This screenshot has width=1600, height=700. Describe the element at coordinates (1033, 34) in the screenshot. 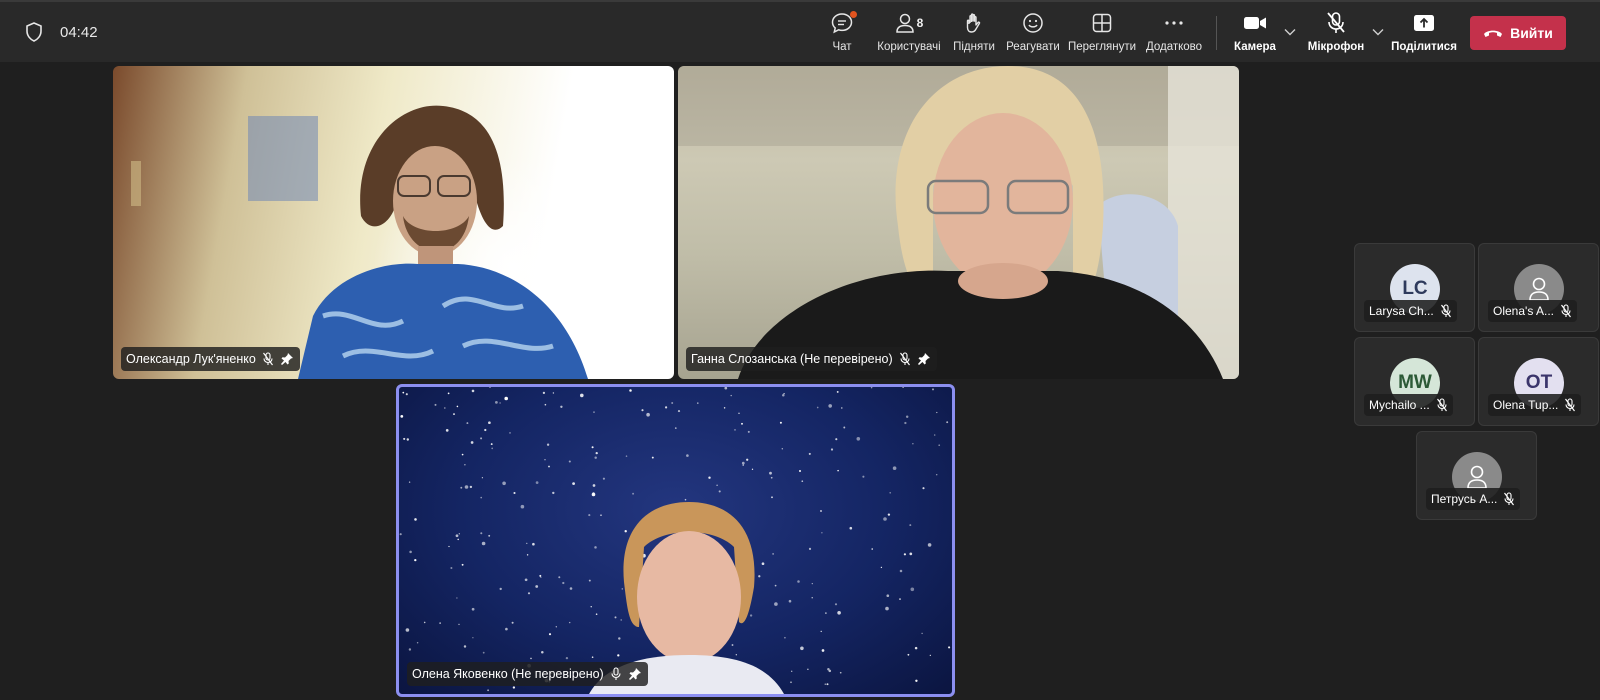

I see `react-button: Реагувати` at that location.